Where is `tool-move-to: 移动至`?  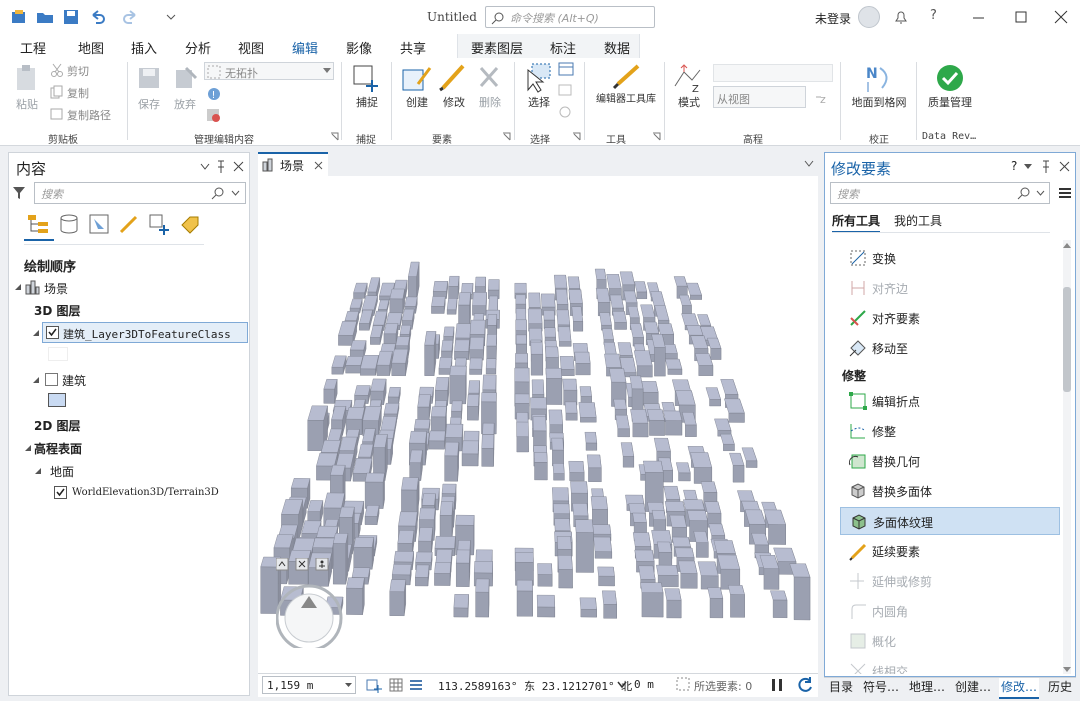 tool-move-to: 移动至 is located at coordinates (950, 348).